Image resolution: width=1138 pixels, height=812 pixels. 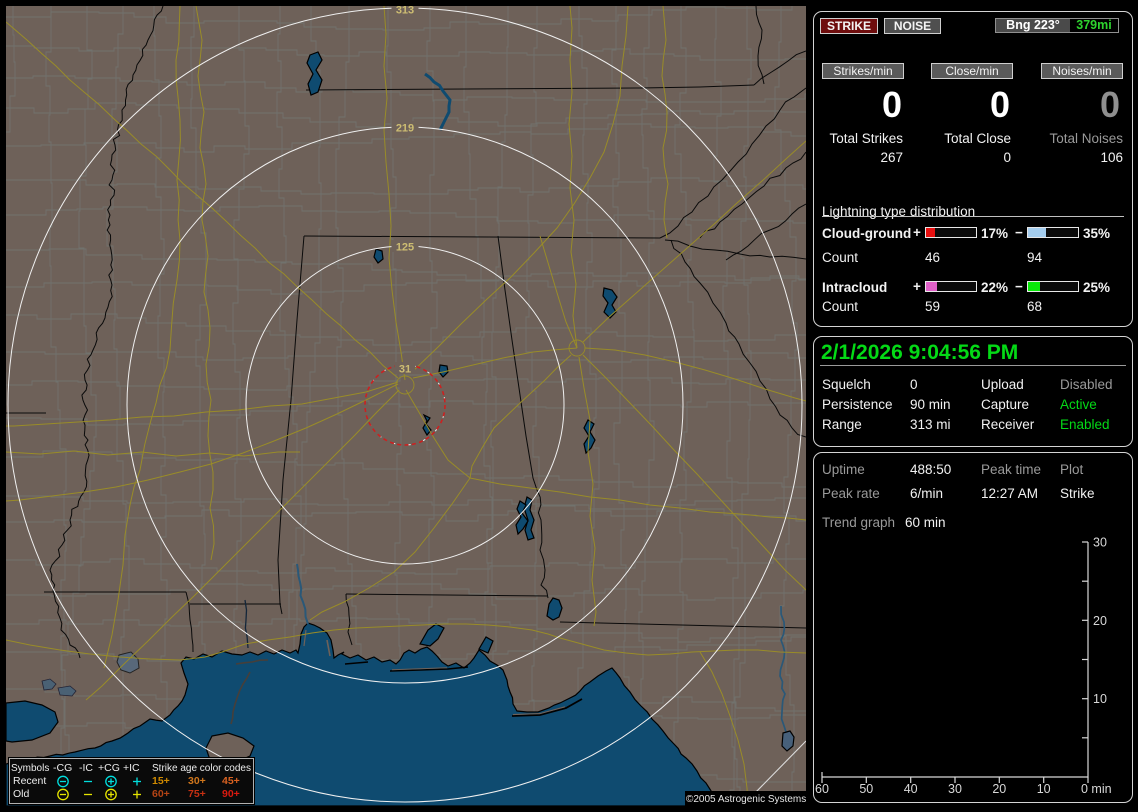 What do you see at coordinates (1096, 789) in the screenshot?
I see `svg-text: 0 min` at bounding box center [1096, 789].